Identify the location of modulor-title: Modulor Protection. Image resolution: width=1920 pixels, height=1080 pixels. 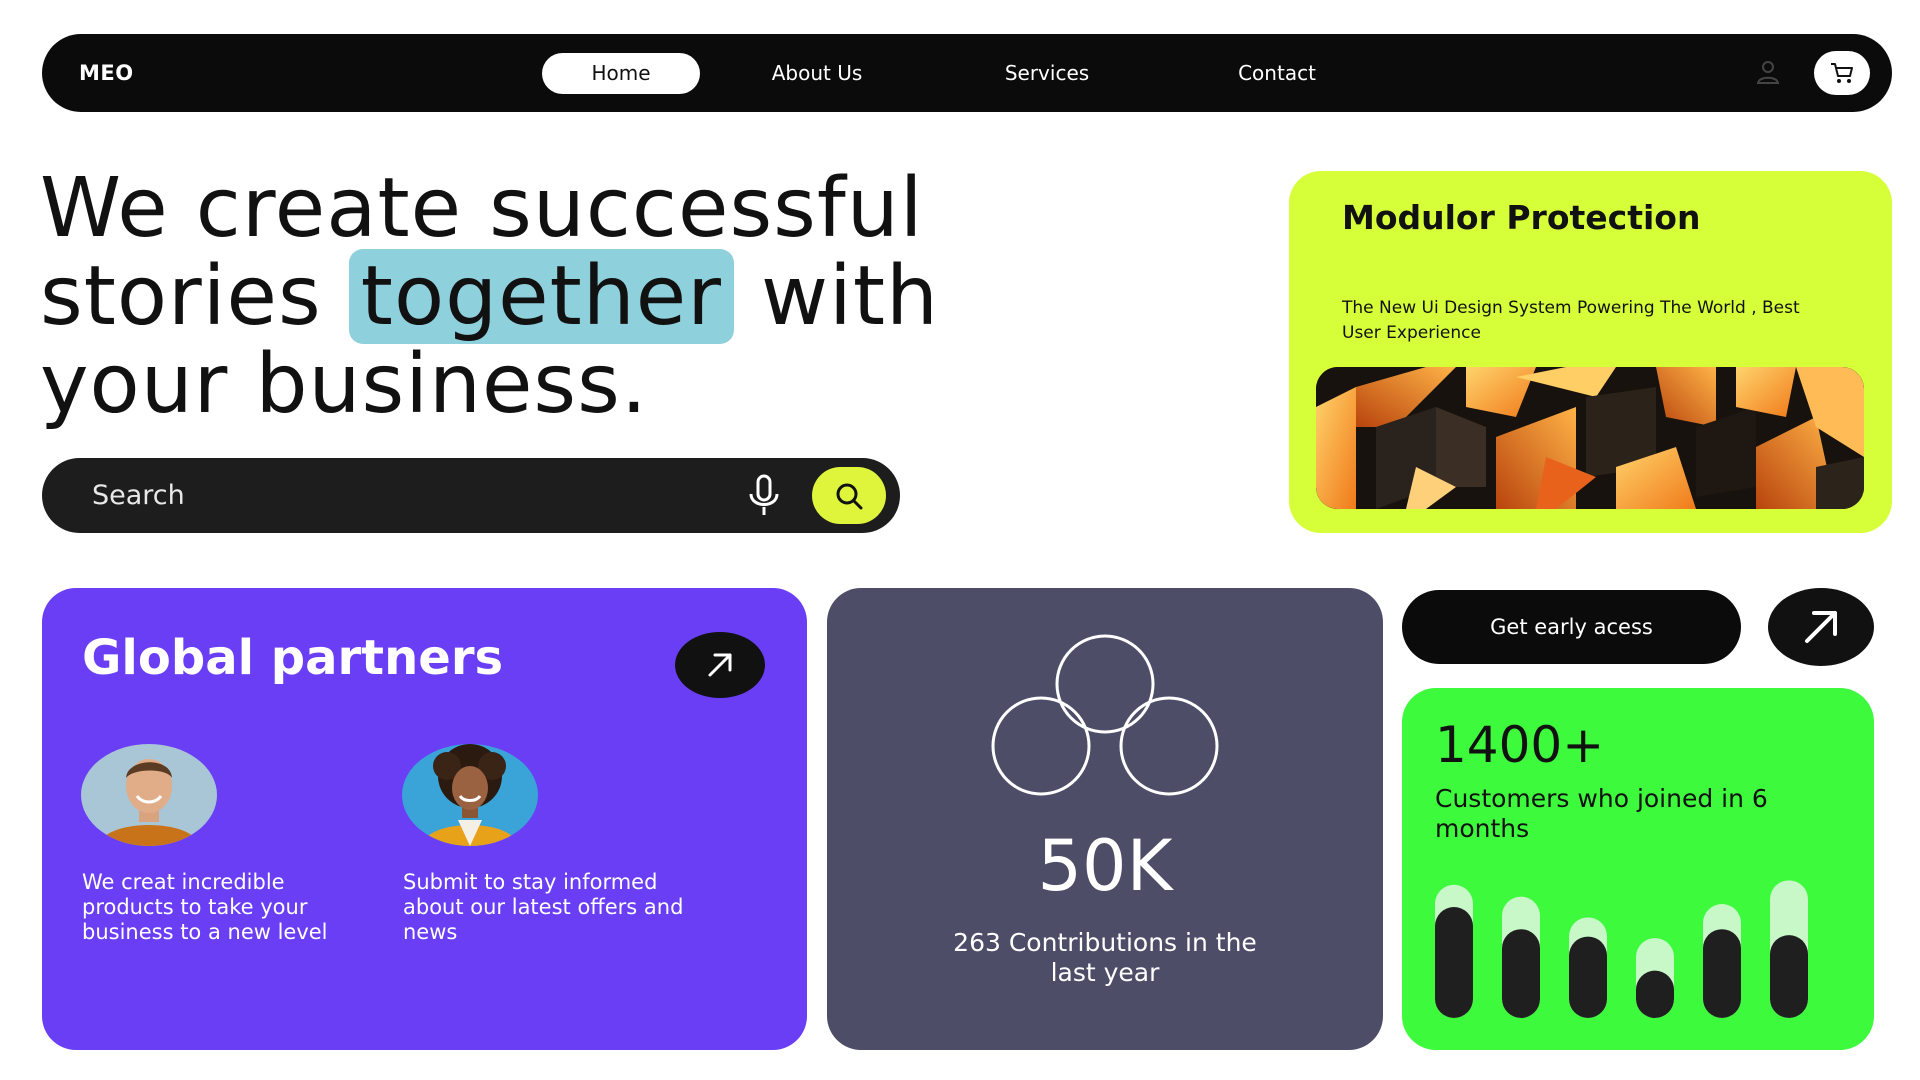
(1521, 217).